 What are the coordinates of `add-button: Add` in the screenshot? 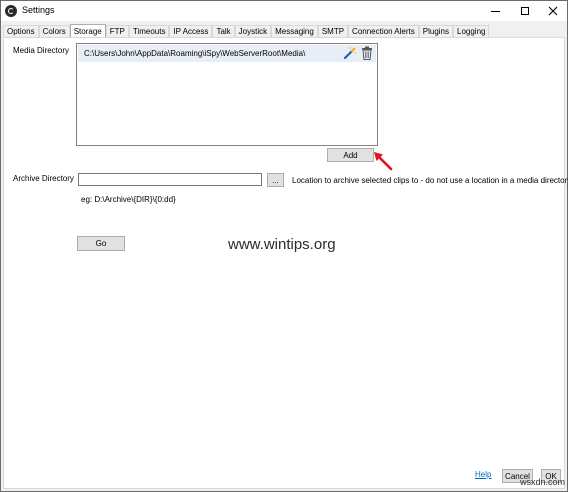 It's located at (350, 155).